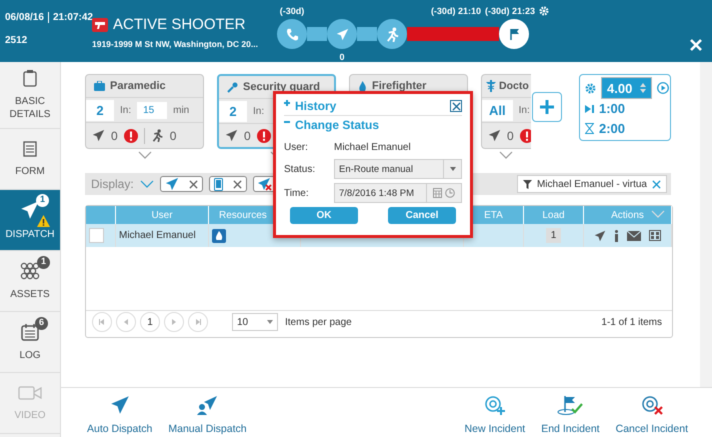  Describe the element at coordinates (373, 147) in the screenshot. I see `user-name: Michael Emanuel` at that location.